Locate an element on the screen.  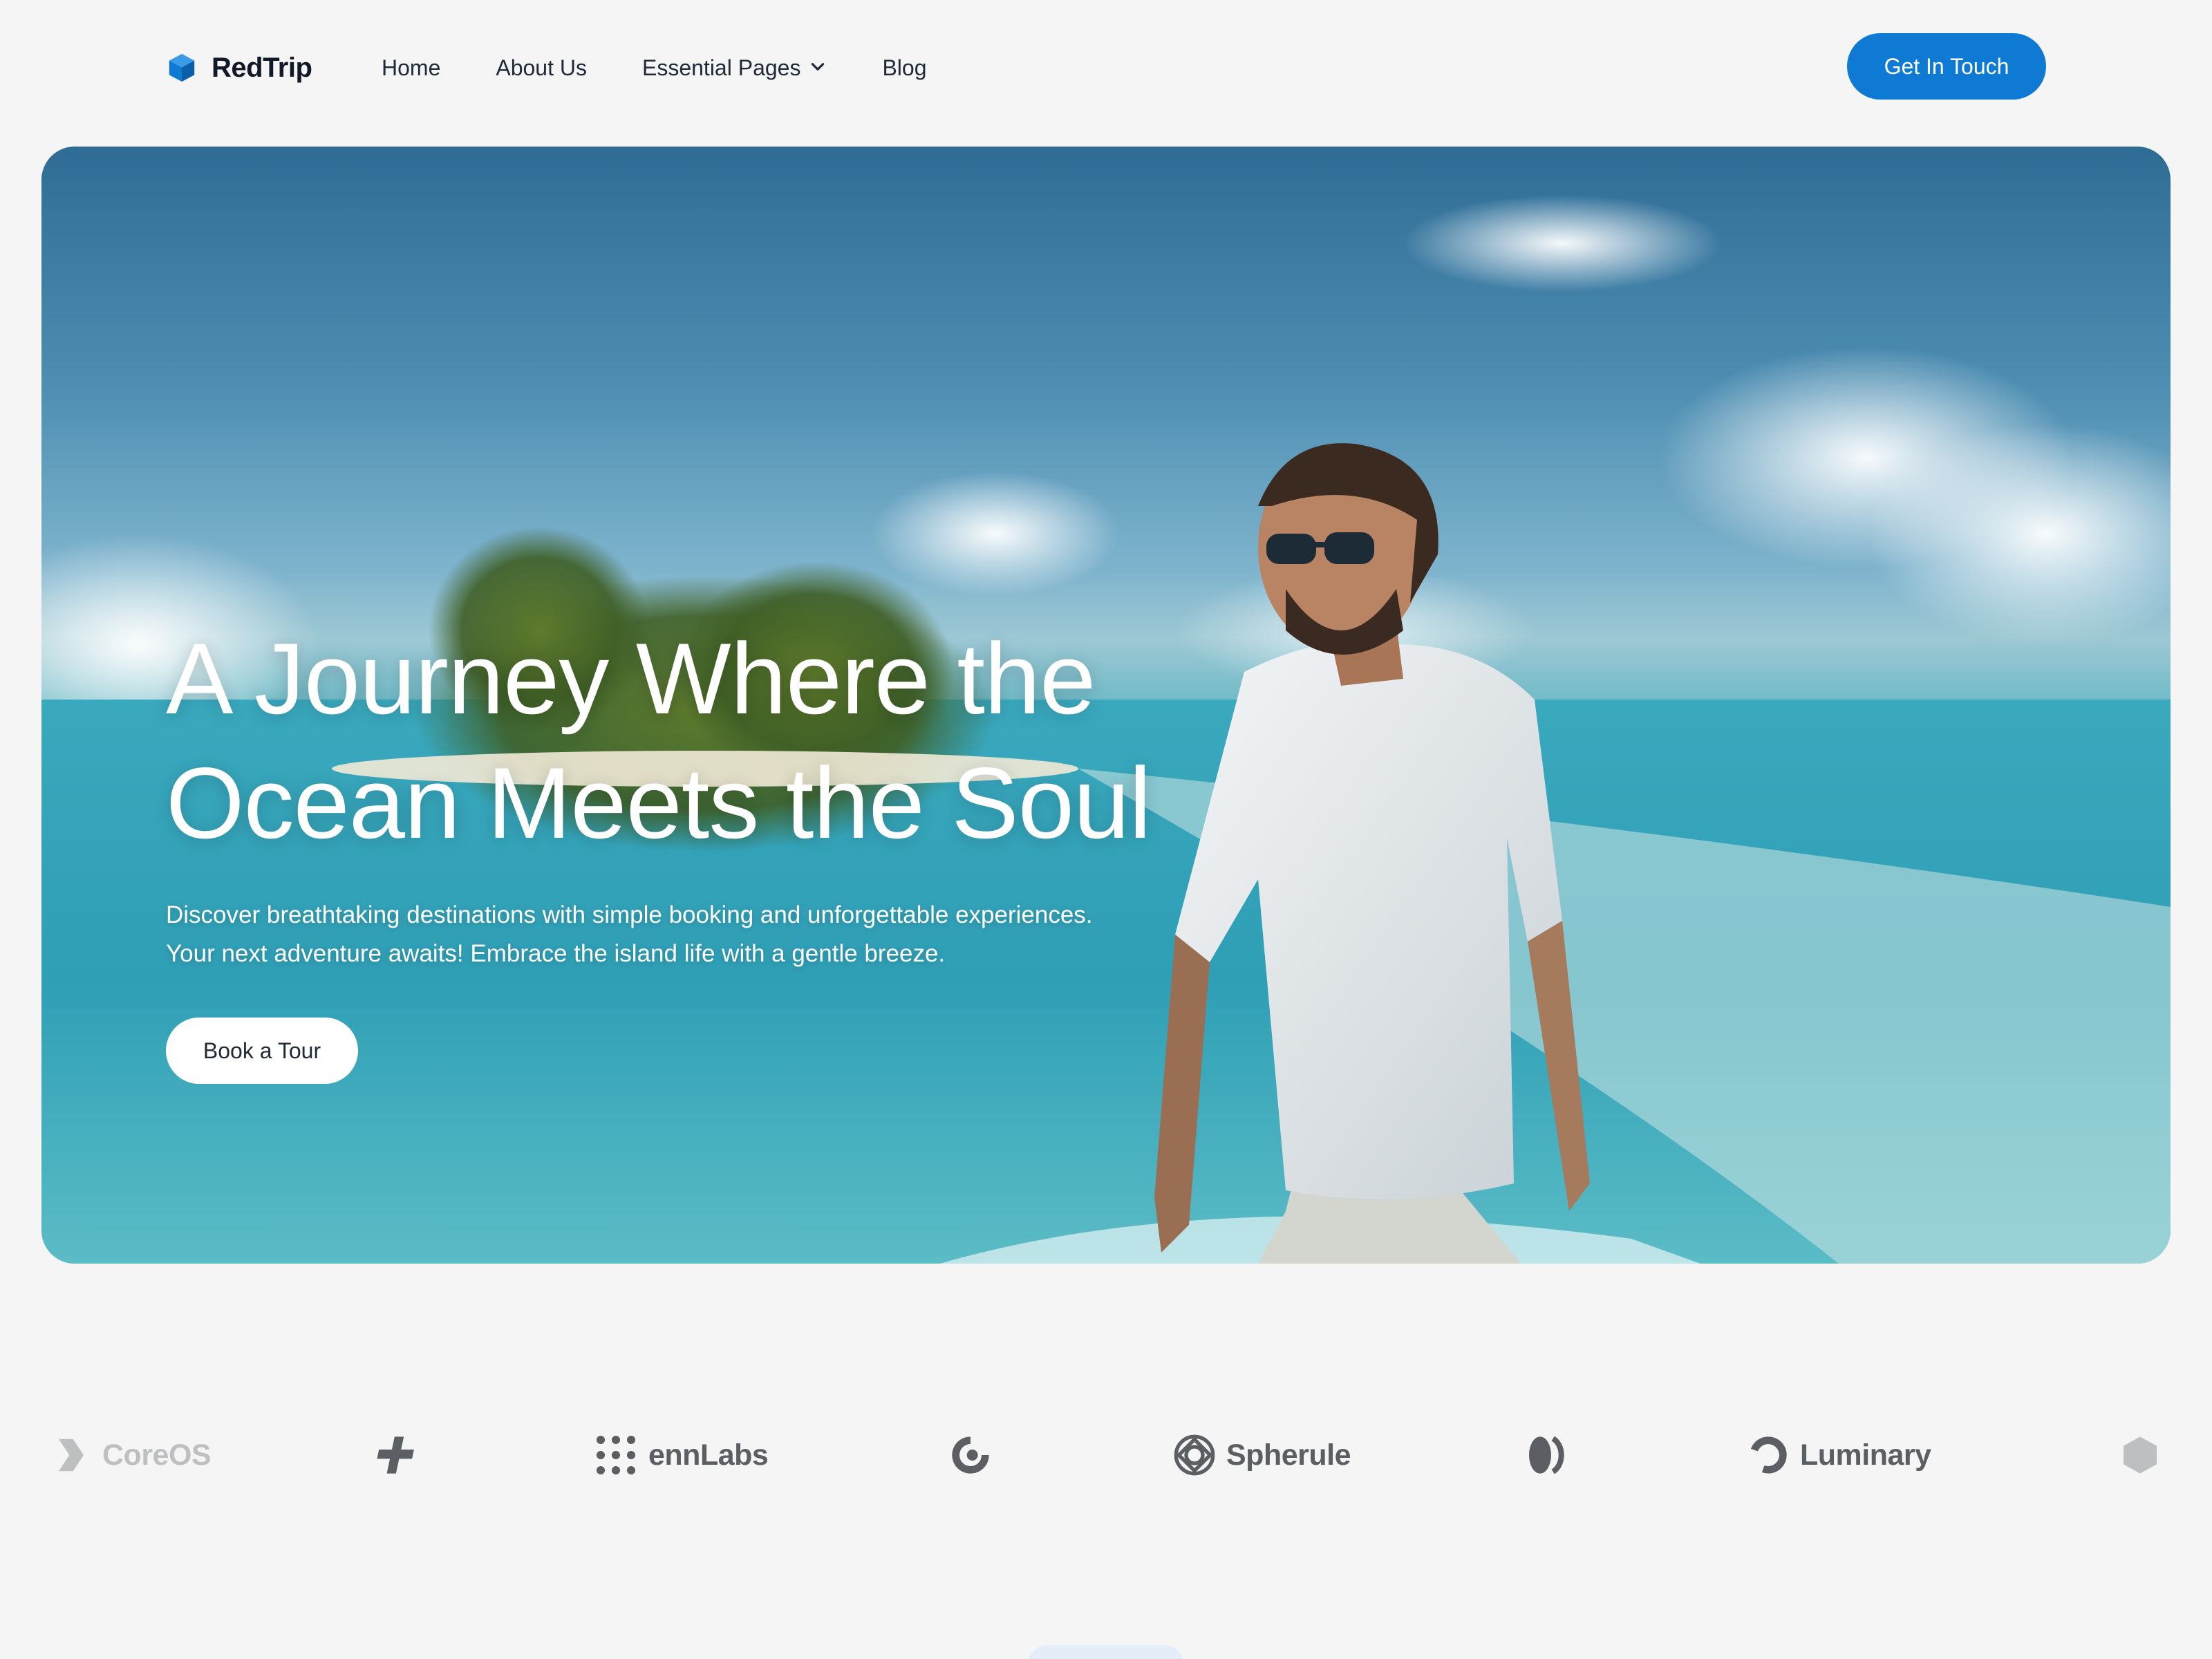
partner-logo-swirl-mark is located at coordinates (971, 1455).